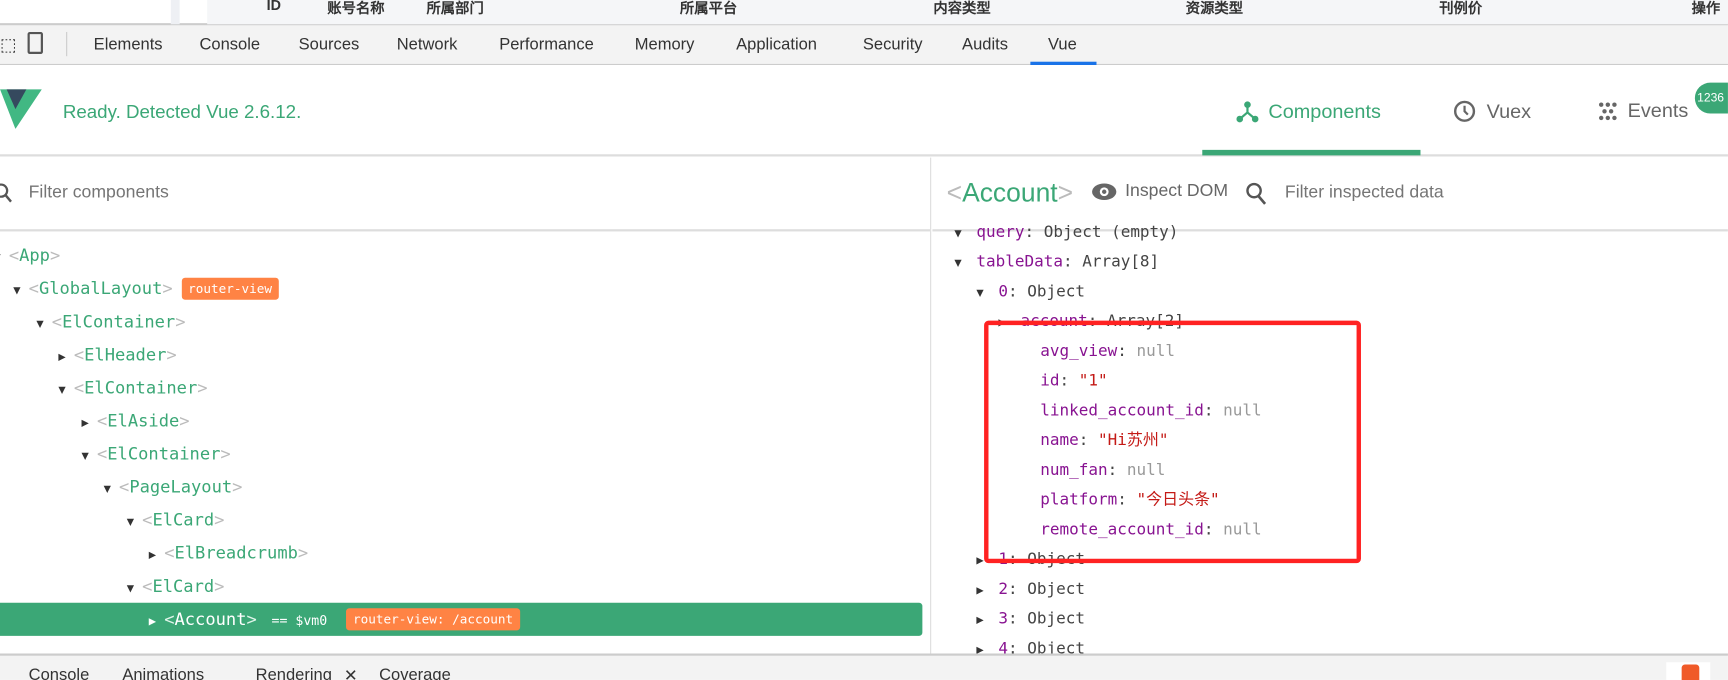 The width and height of the screenshot is (1728, 680). I want to click on drawer-tab-rendering: Rendering, so click(294, 673).